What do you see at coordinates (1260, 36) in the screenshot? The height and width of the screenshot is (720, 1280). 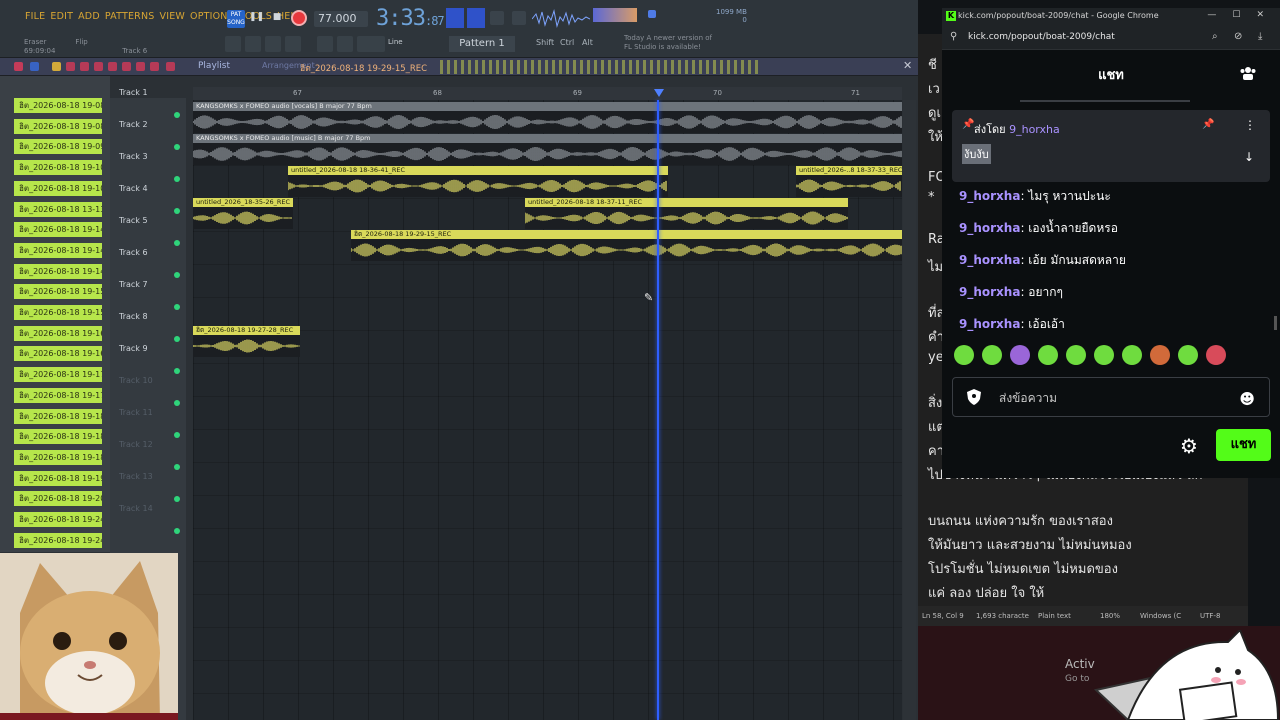 I see `download-icon: ⤓` at bounding box center [1260, 36].